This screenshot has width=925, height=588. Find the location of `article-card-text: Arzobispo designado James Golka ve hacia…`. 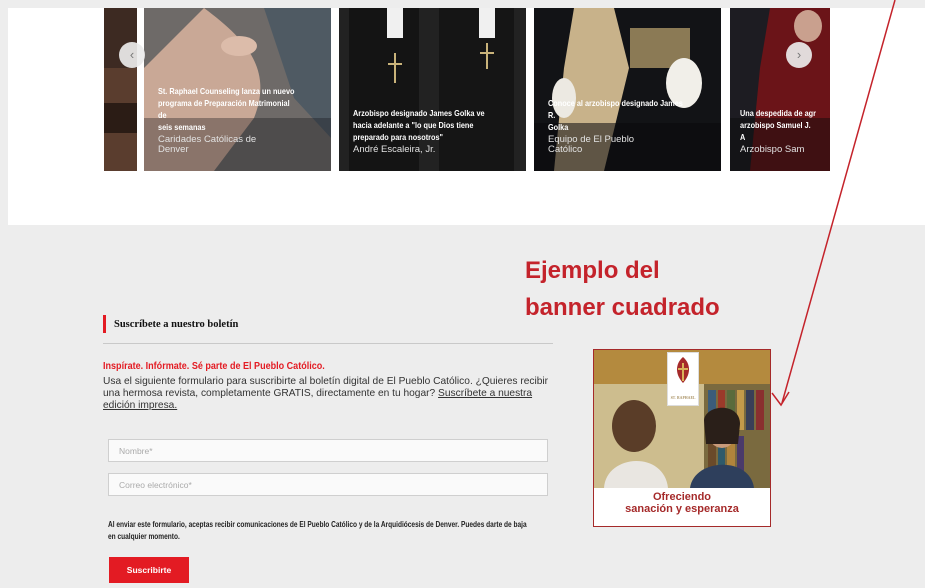

article-card-text: Arzobispo designado James Golka ve hacia… is located at coordinates (435, 131).